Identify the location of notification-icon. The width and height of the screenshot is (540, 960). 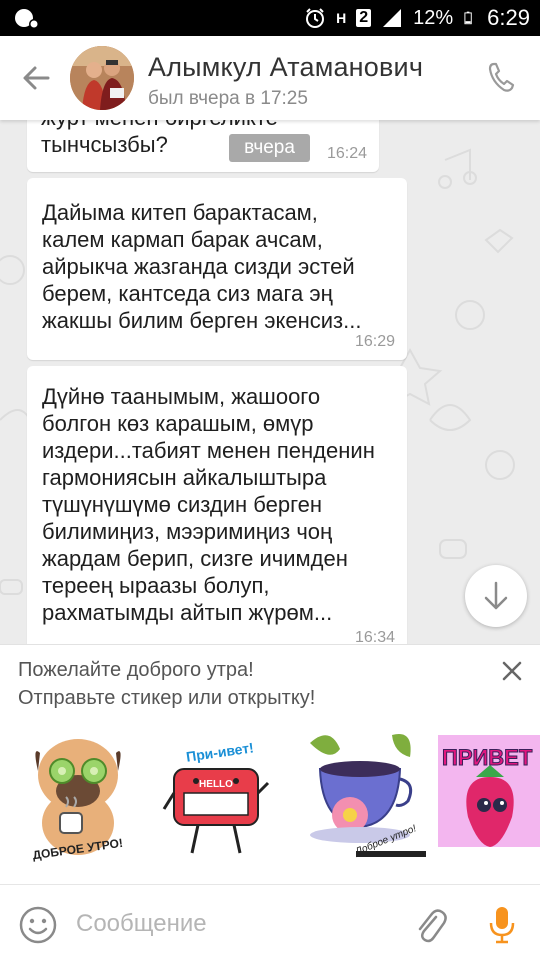
(27, 19).